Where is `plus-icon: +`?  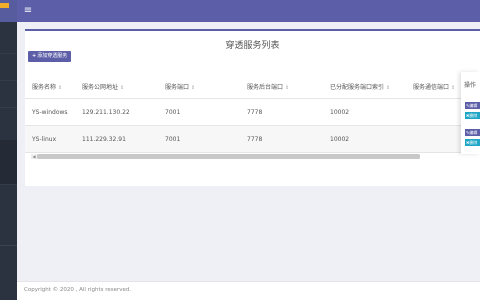 plus-icon: + is located at coordinates (34, 56).